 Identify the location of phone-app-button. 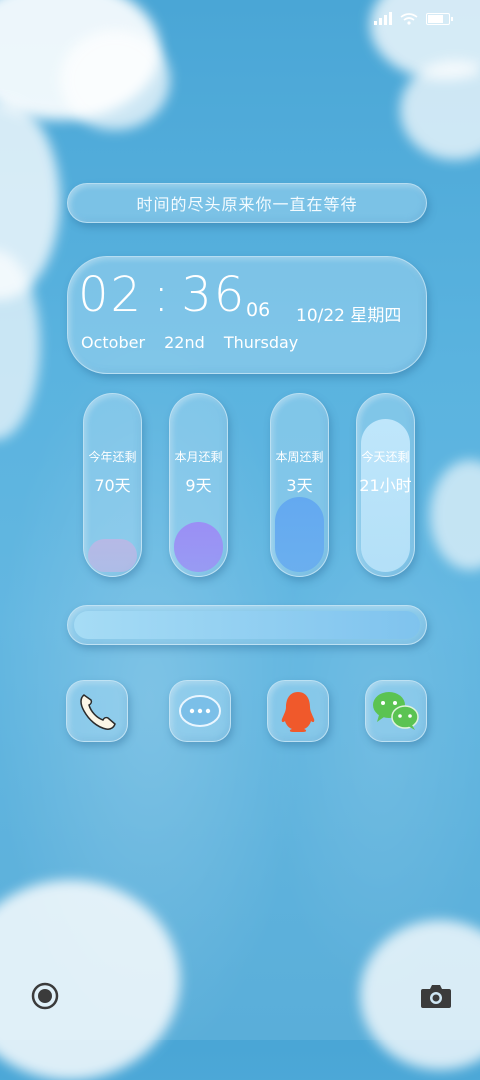
(97, 711).